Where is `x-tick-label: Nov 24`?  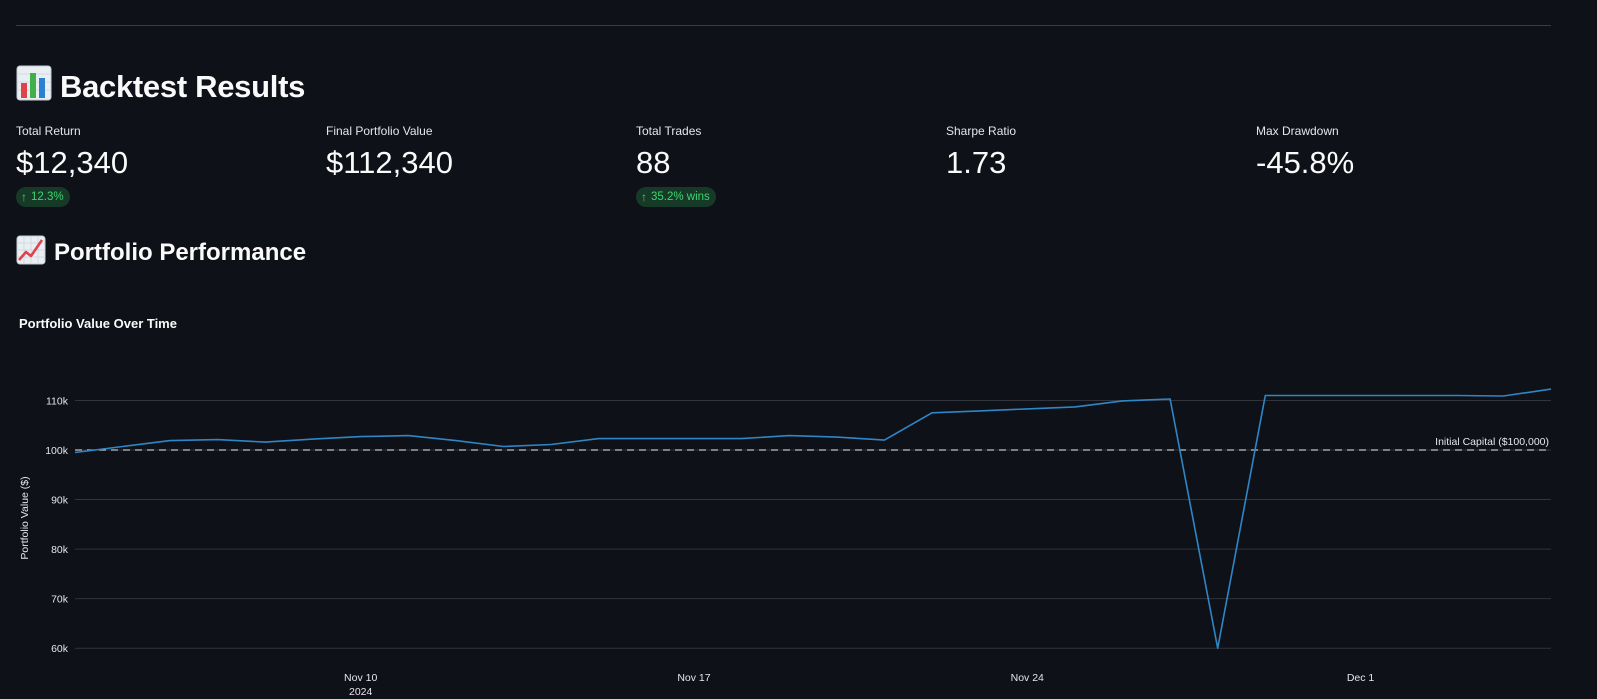 x-tick-label: Nov 24 is located at coordinates (1027, 678).